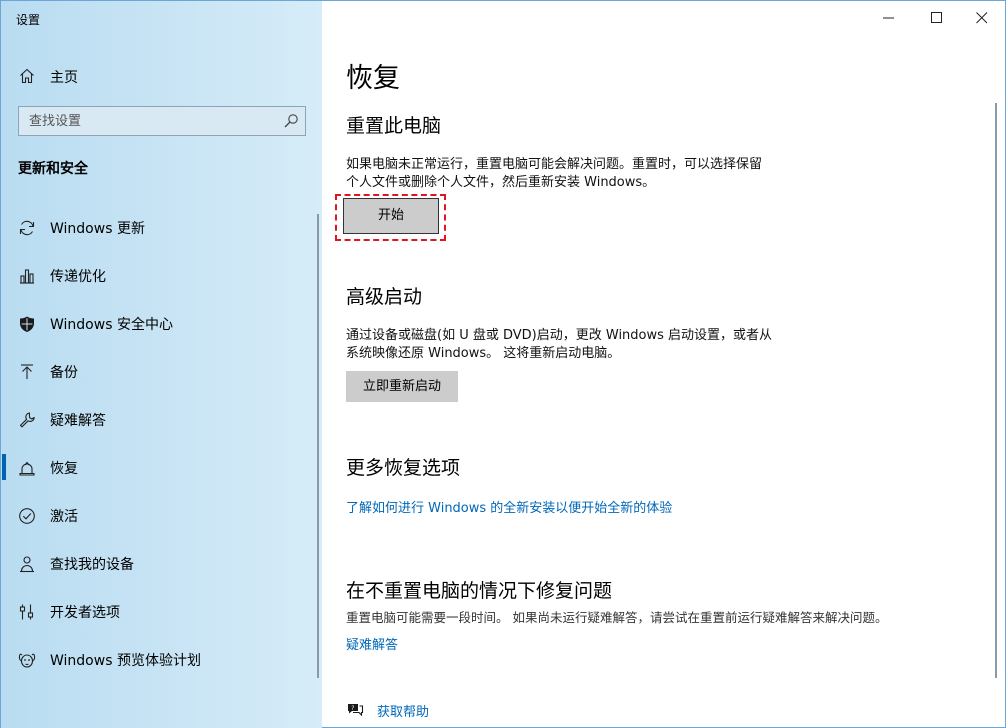  What do you see at coordinates (161, 563) in the screenshot?
I see `sidebar-item-find-my-device: 查找我的设备` at bounding box center [161, 563].